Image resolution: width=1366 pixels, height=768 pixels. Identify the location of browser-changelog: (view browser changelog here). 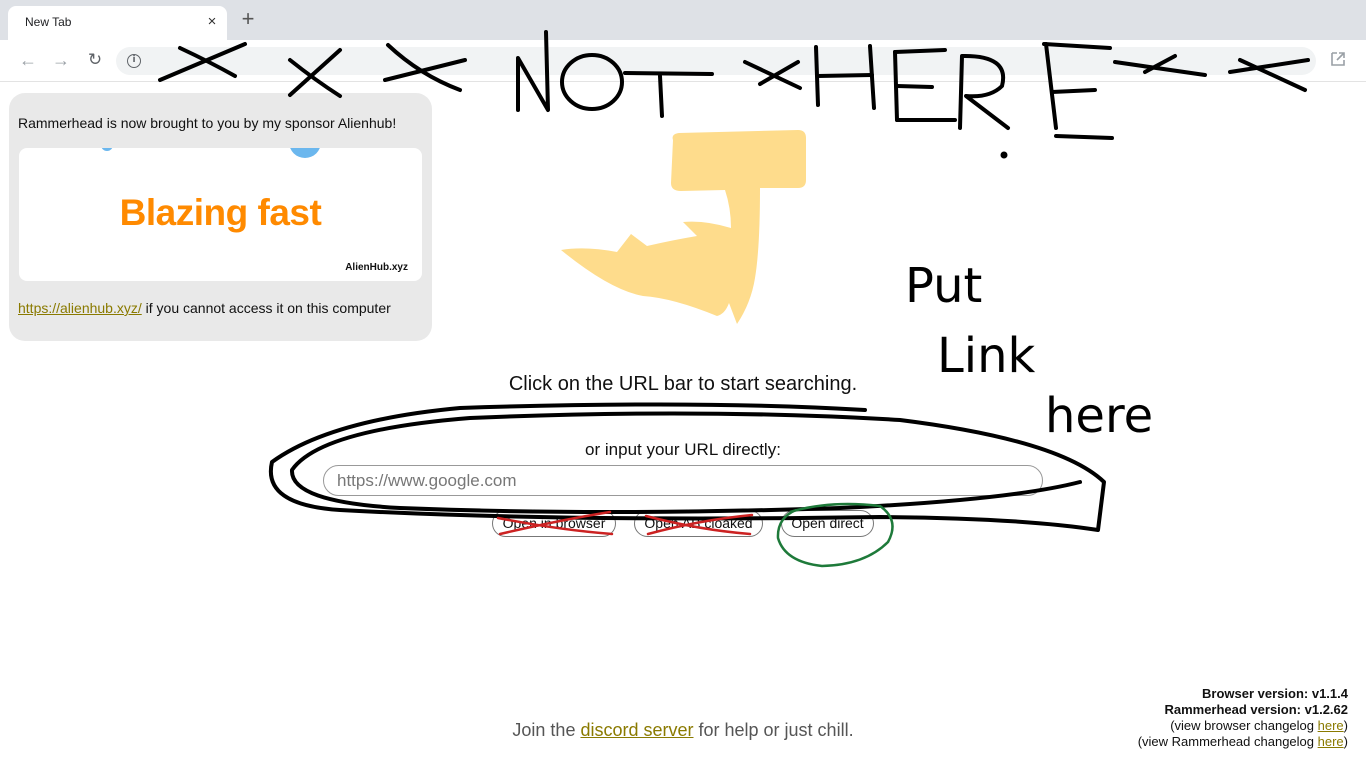
(1243, 726).